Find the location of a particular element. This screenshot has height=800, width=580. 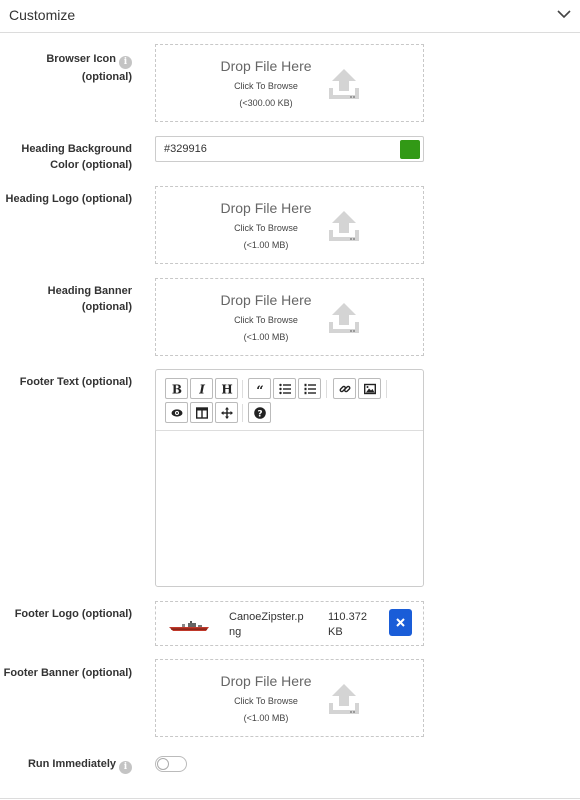

run-immediately-toggle is located at coordinates (171, 764).